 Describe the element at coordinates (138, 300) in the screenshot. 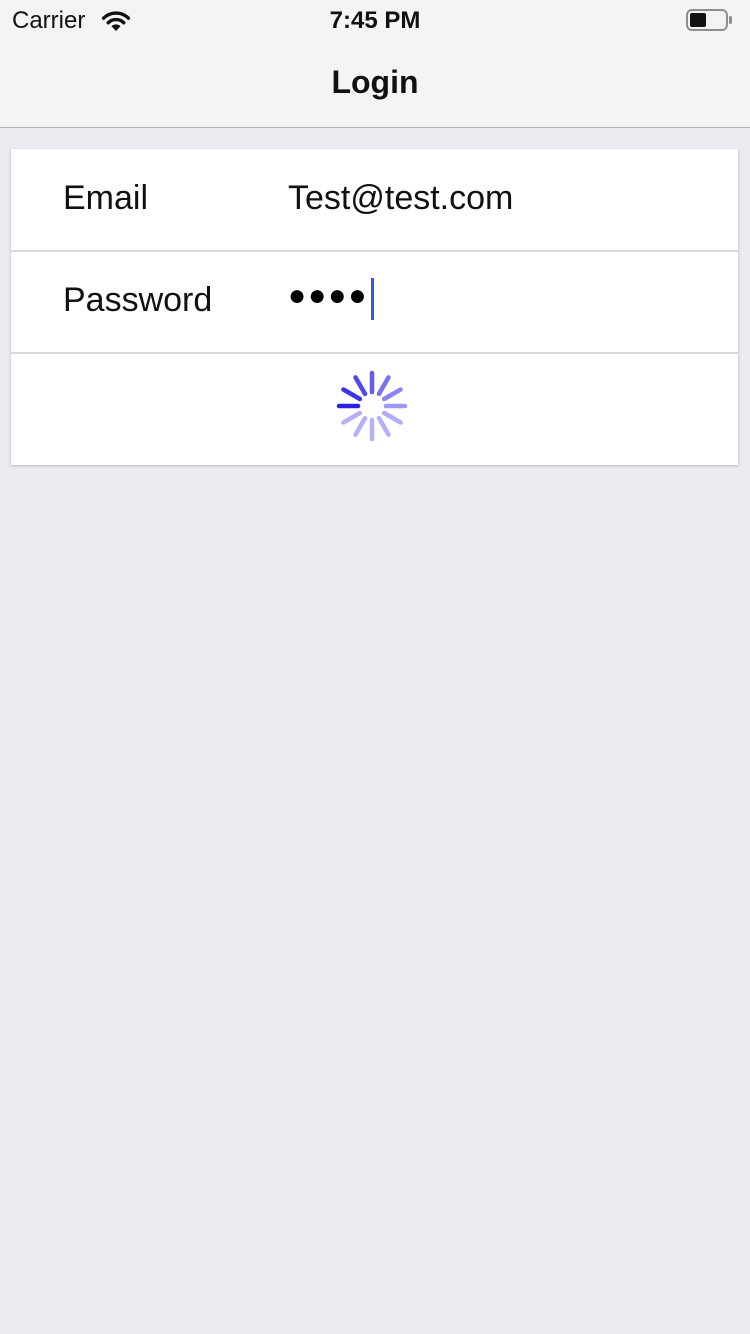

I see `password-label: Password` at that location.